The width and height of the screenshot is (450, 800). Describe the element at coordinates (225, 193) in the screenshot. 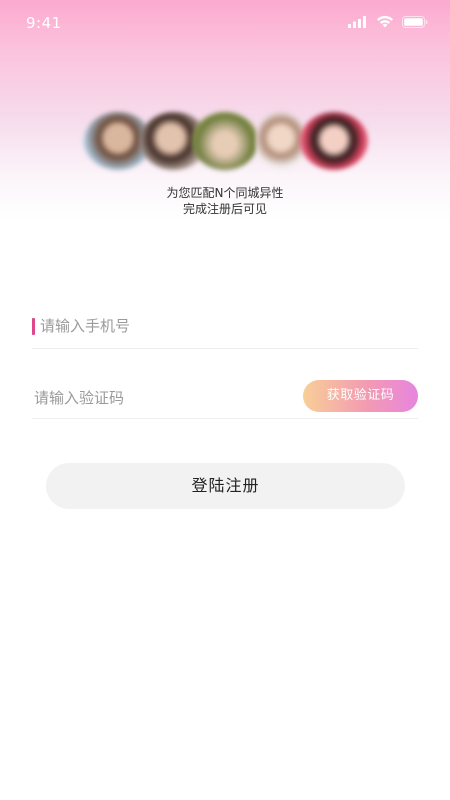

I see `tagline-line-1: 为您匹配N个同城异性` at that location.